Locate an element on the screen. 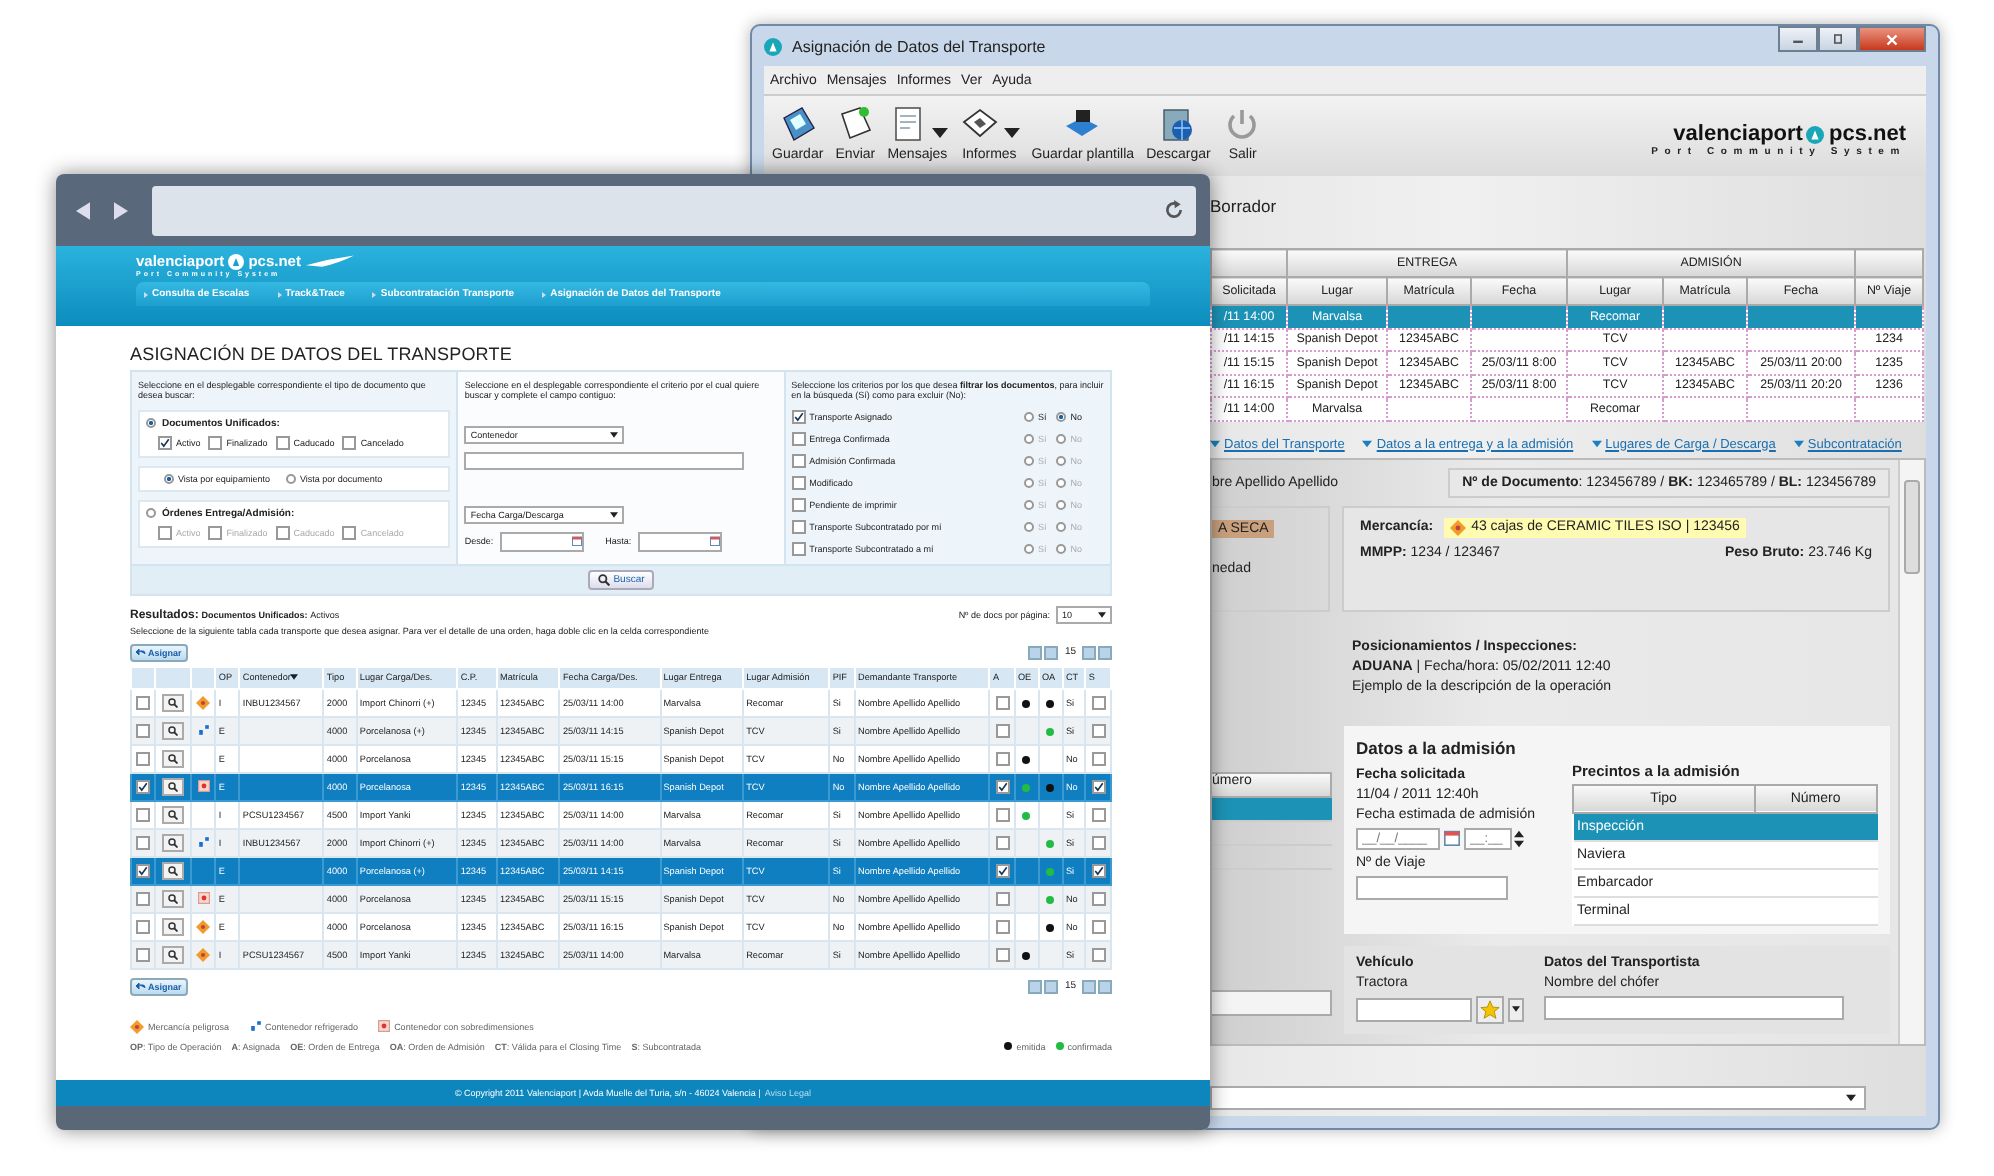 This screenshot has height=1176, width=1994. close-button is located at coordinates (1892, 39).